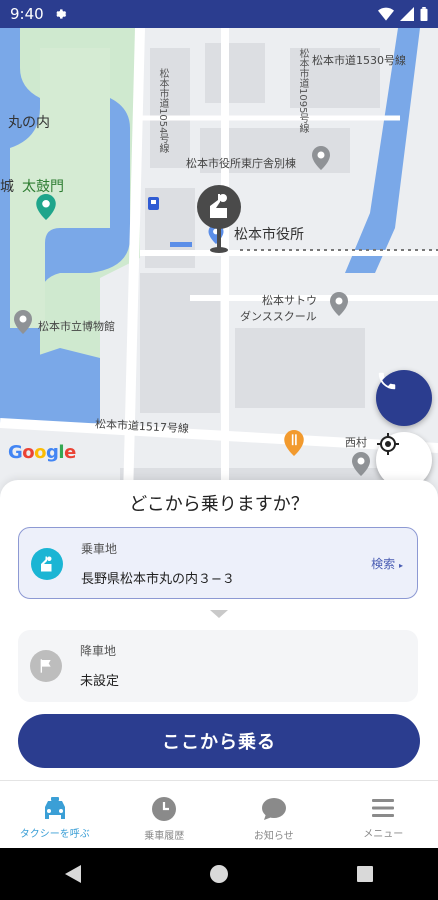 This screenshot has height=900, width=438. Describe the element at coordinates (218, 666) in the screenshot. I see `dropoff-location-card: 降車地 未設定` at that location.